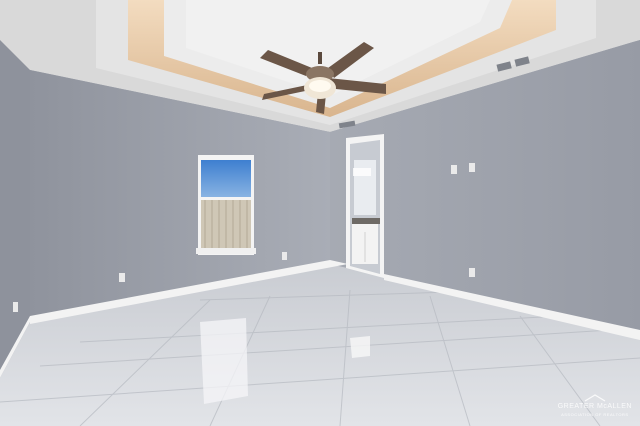 This screenshot has height=426, width=640. I want to click on watermark-text: GREATER McALLEN, so click(594, 406).